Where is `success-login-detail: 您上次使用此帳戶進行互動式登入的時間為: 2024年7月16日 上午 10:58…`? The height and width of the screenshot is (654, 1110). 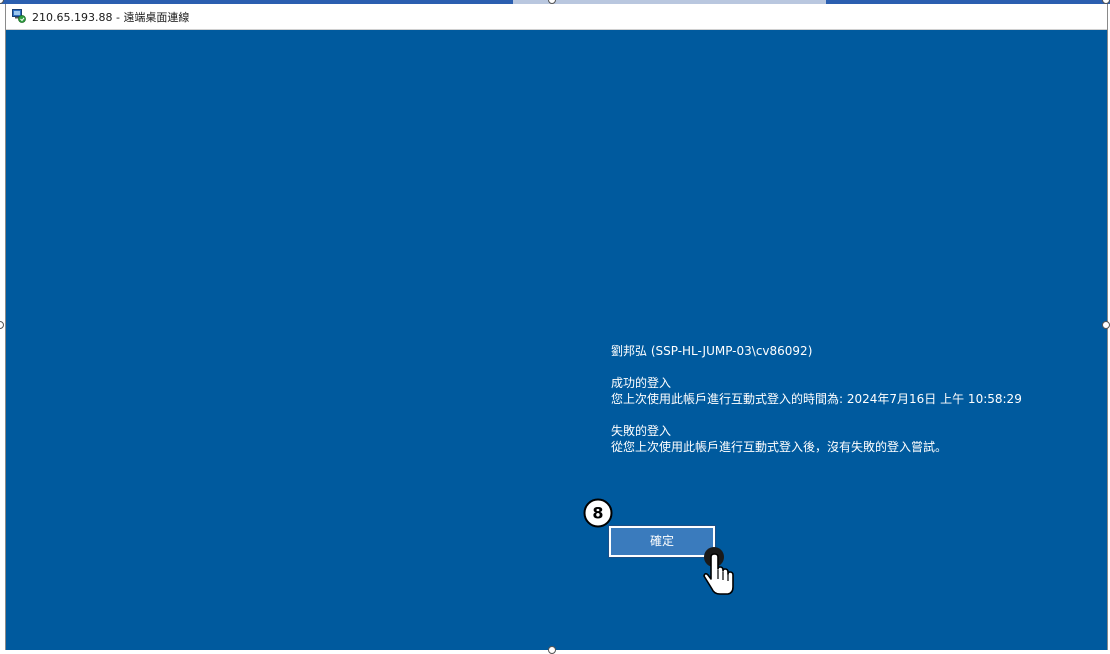
success-login-detail: 您上次使用此帳戶進行互動式登入的時間為: 2024年7月16日 上午 10:58… is located at coordinates (816, 399).